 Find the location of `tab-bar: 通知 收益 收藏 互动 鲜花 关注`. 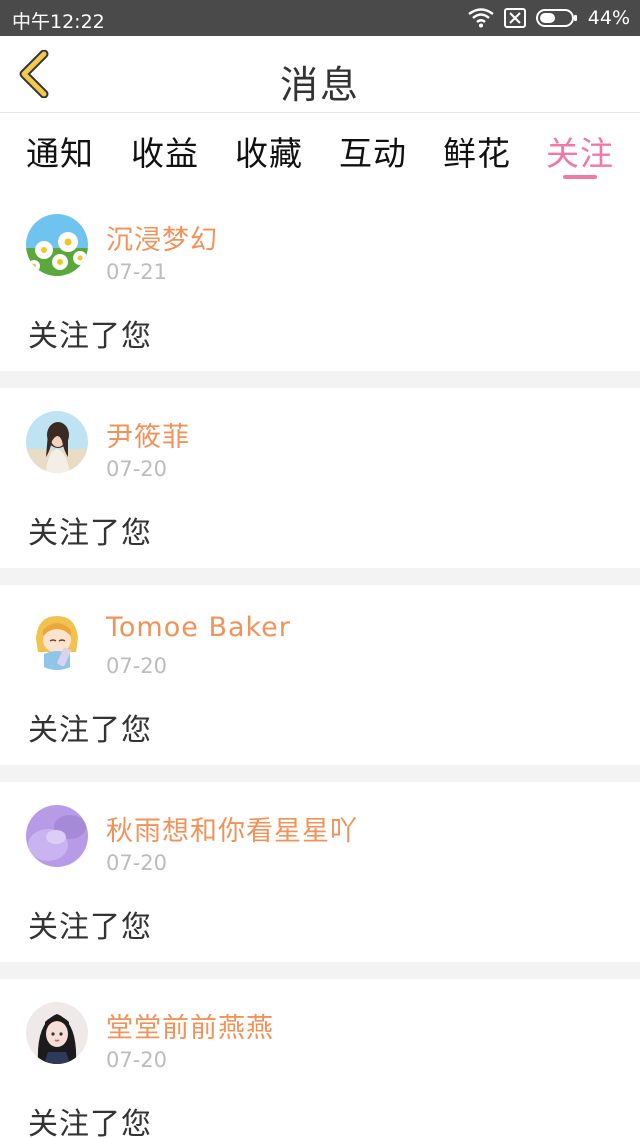

tab-bar: 通知 收益 收藏 互动 鲜花 关注 is located at coordinates (320, 152).